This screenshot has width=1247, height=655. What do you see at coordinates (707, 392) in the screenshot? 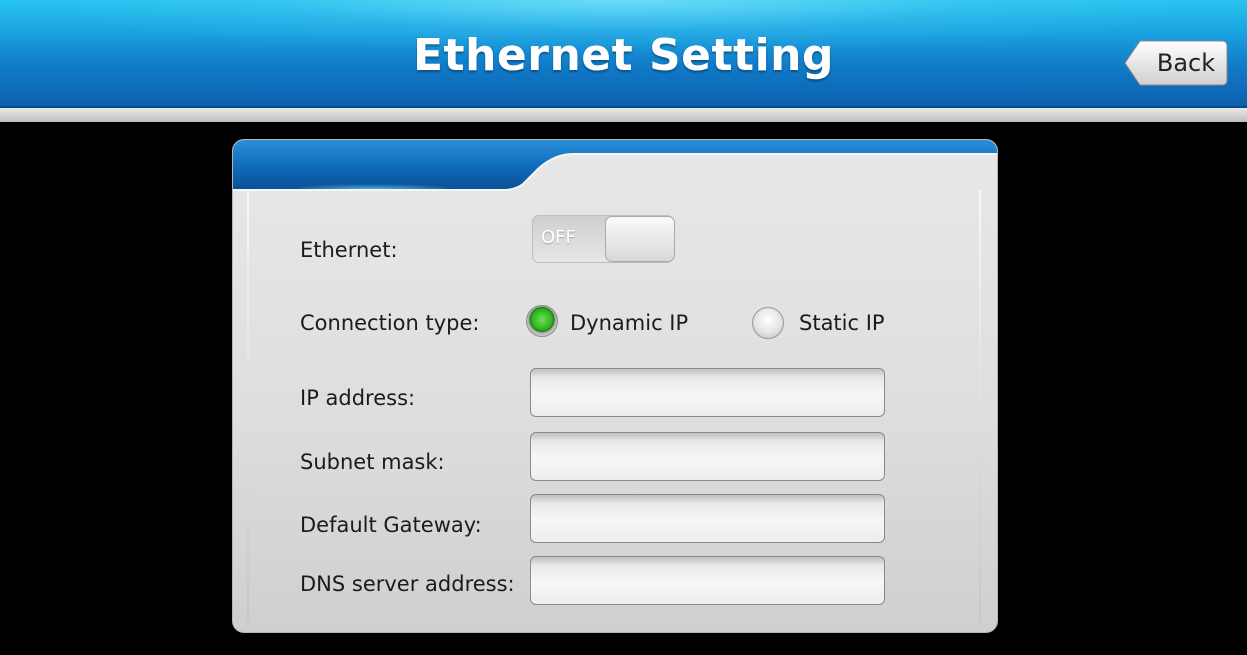
I see `ip-address-input` at bounding box center [707, 392].